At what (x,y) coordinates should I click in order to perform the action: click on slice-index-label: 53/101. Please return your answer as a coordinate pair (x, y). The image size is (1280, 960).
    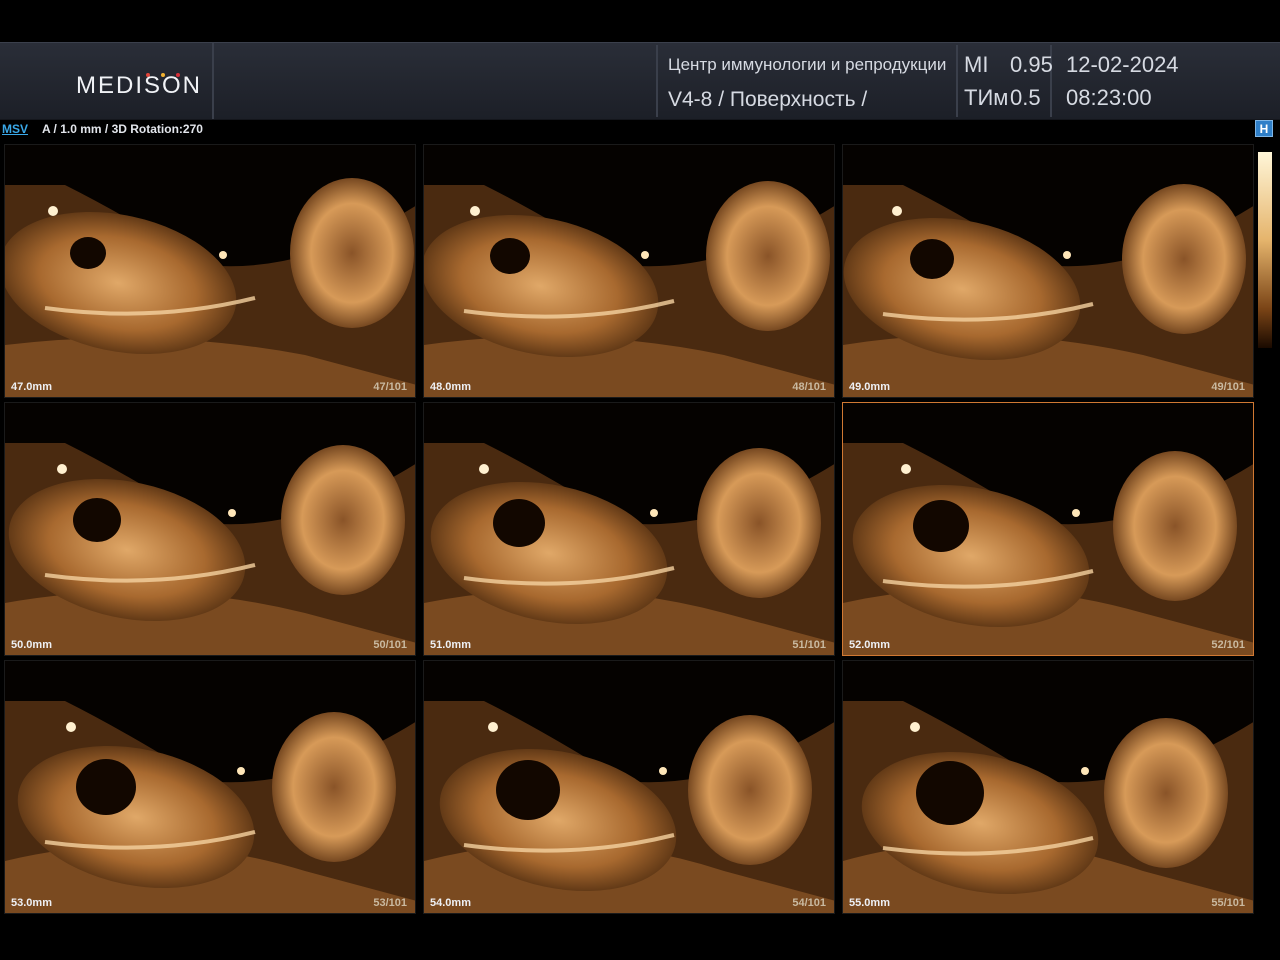
    Looking at the image, I should click on (390, 903).